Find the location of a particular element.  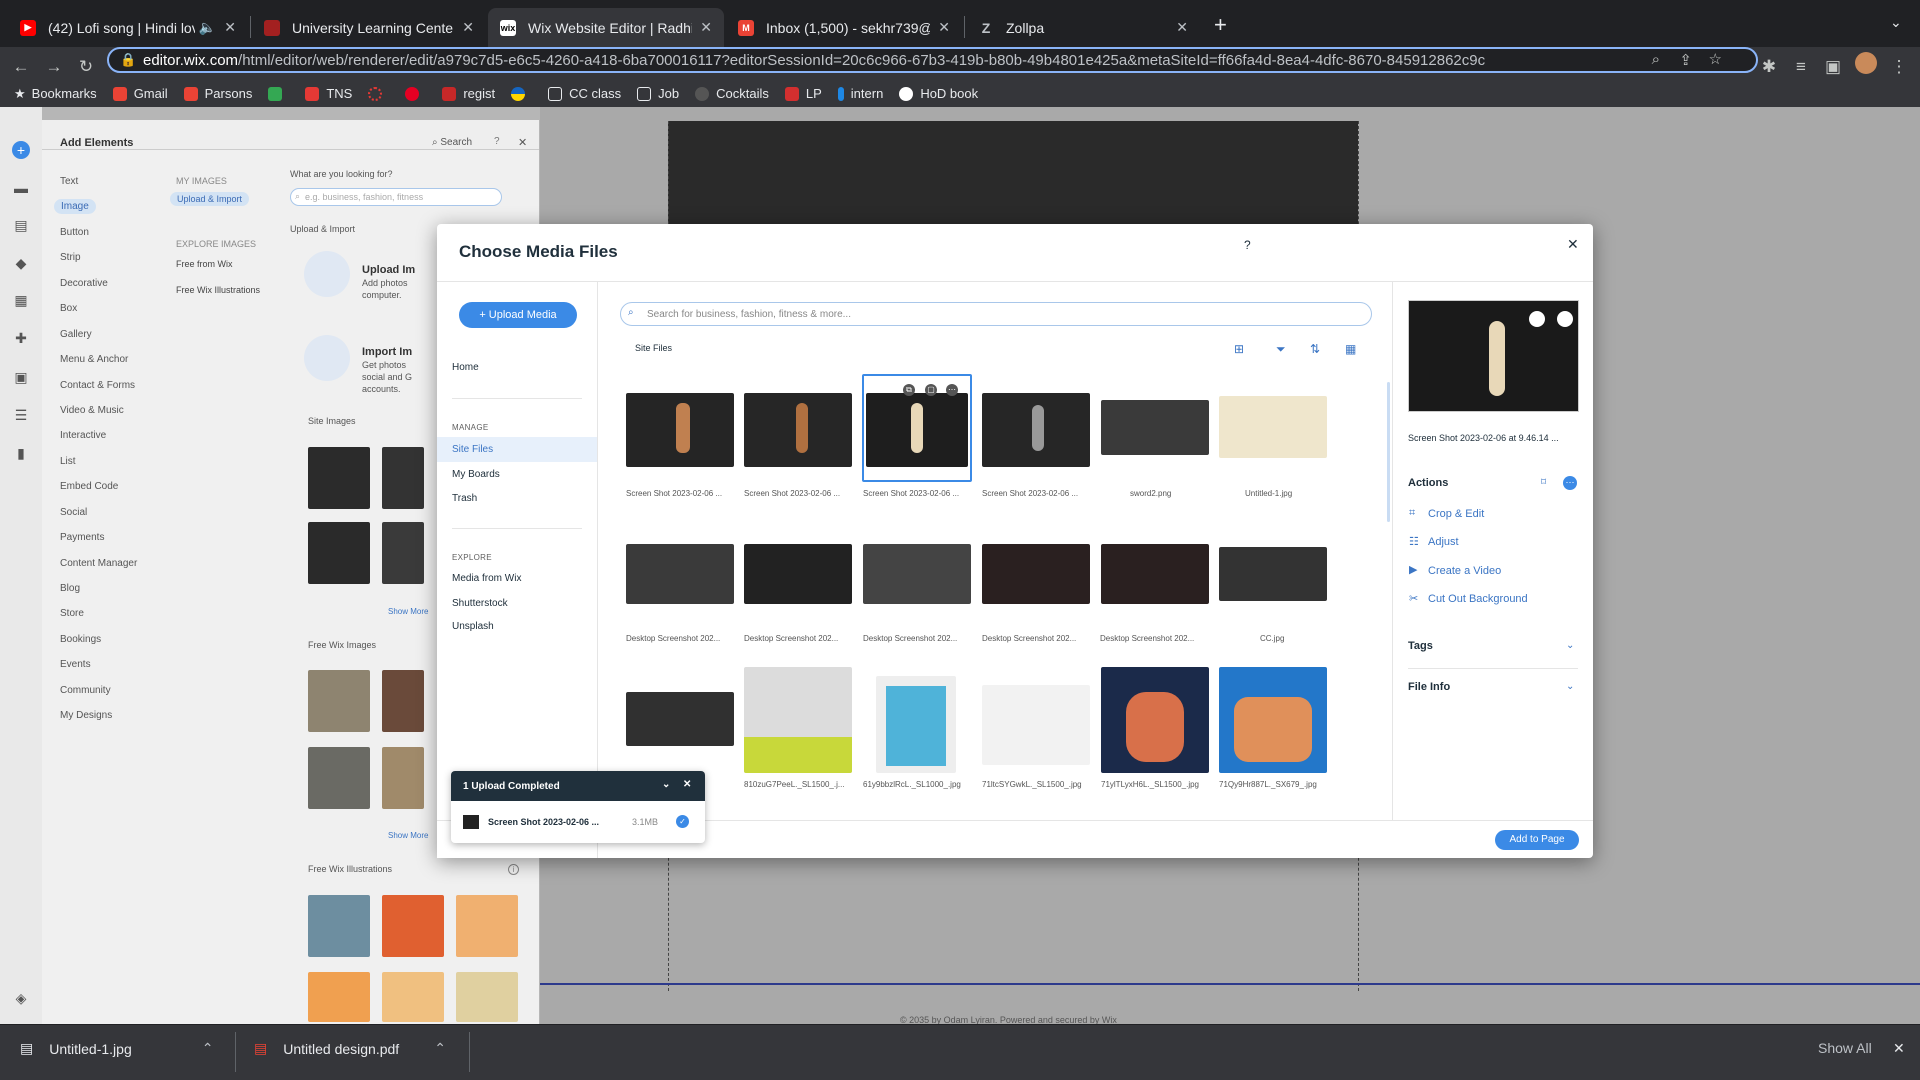

nav-site-files: Site Files is located at coordinates (472, 449).